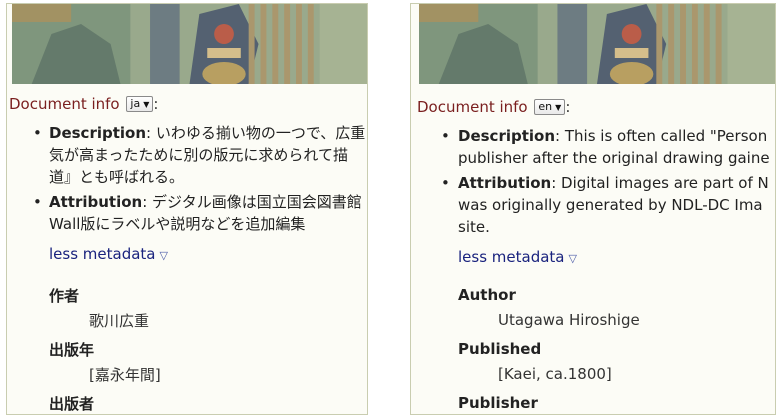 This screenshot has height=420, width=780. I want to click on field-author: 作者 歌川広重, so click(208, 308).